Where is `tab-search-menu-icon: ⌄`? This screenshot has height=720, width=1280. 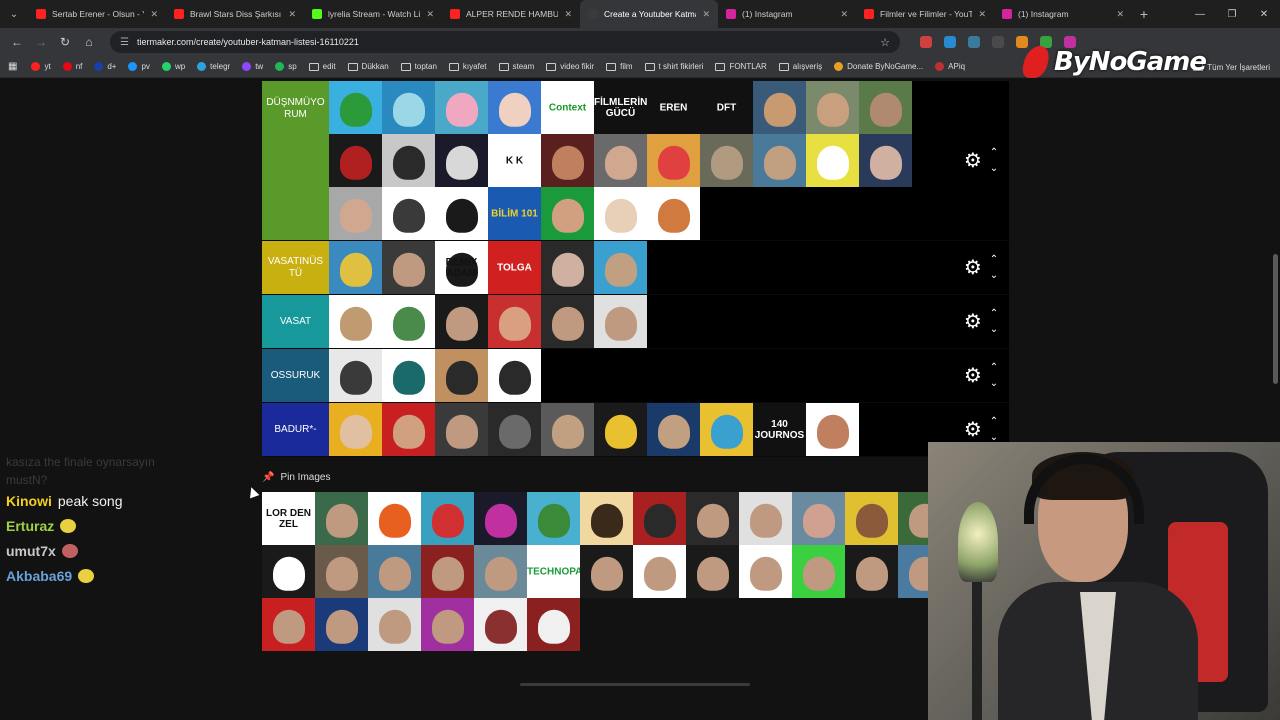 tab-search-menu-icon: ⌄ is located at coordinates (14, 14).